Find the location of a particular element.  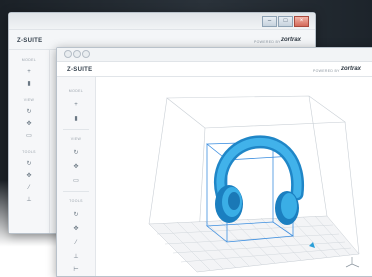

title-bar: – □ × is located at coordinates (162, 21).